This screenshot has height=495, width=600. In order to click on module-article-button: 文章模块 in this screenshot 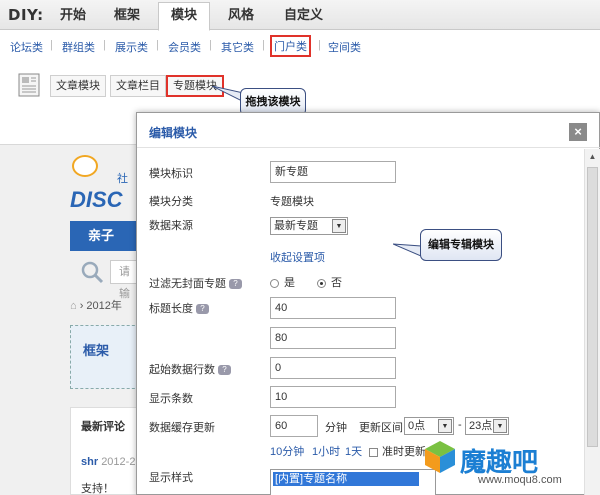, I will do `click(78, 86)`.